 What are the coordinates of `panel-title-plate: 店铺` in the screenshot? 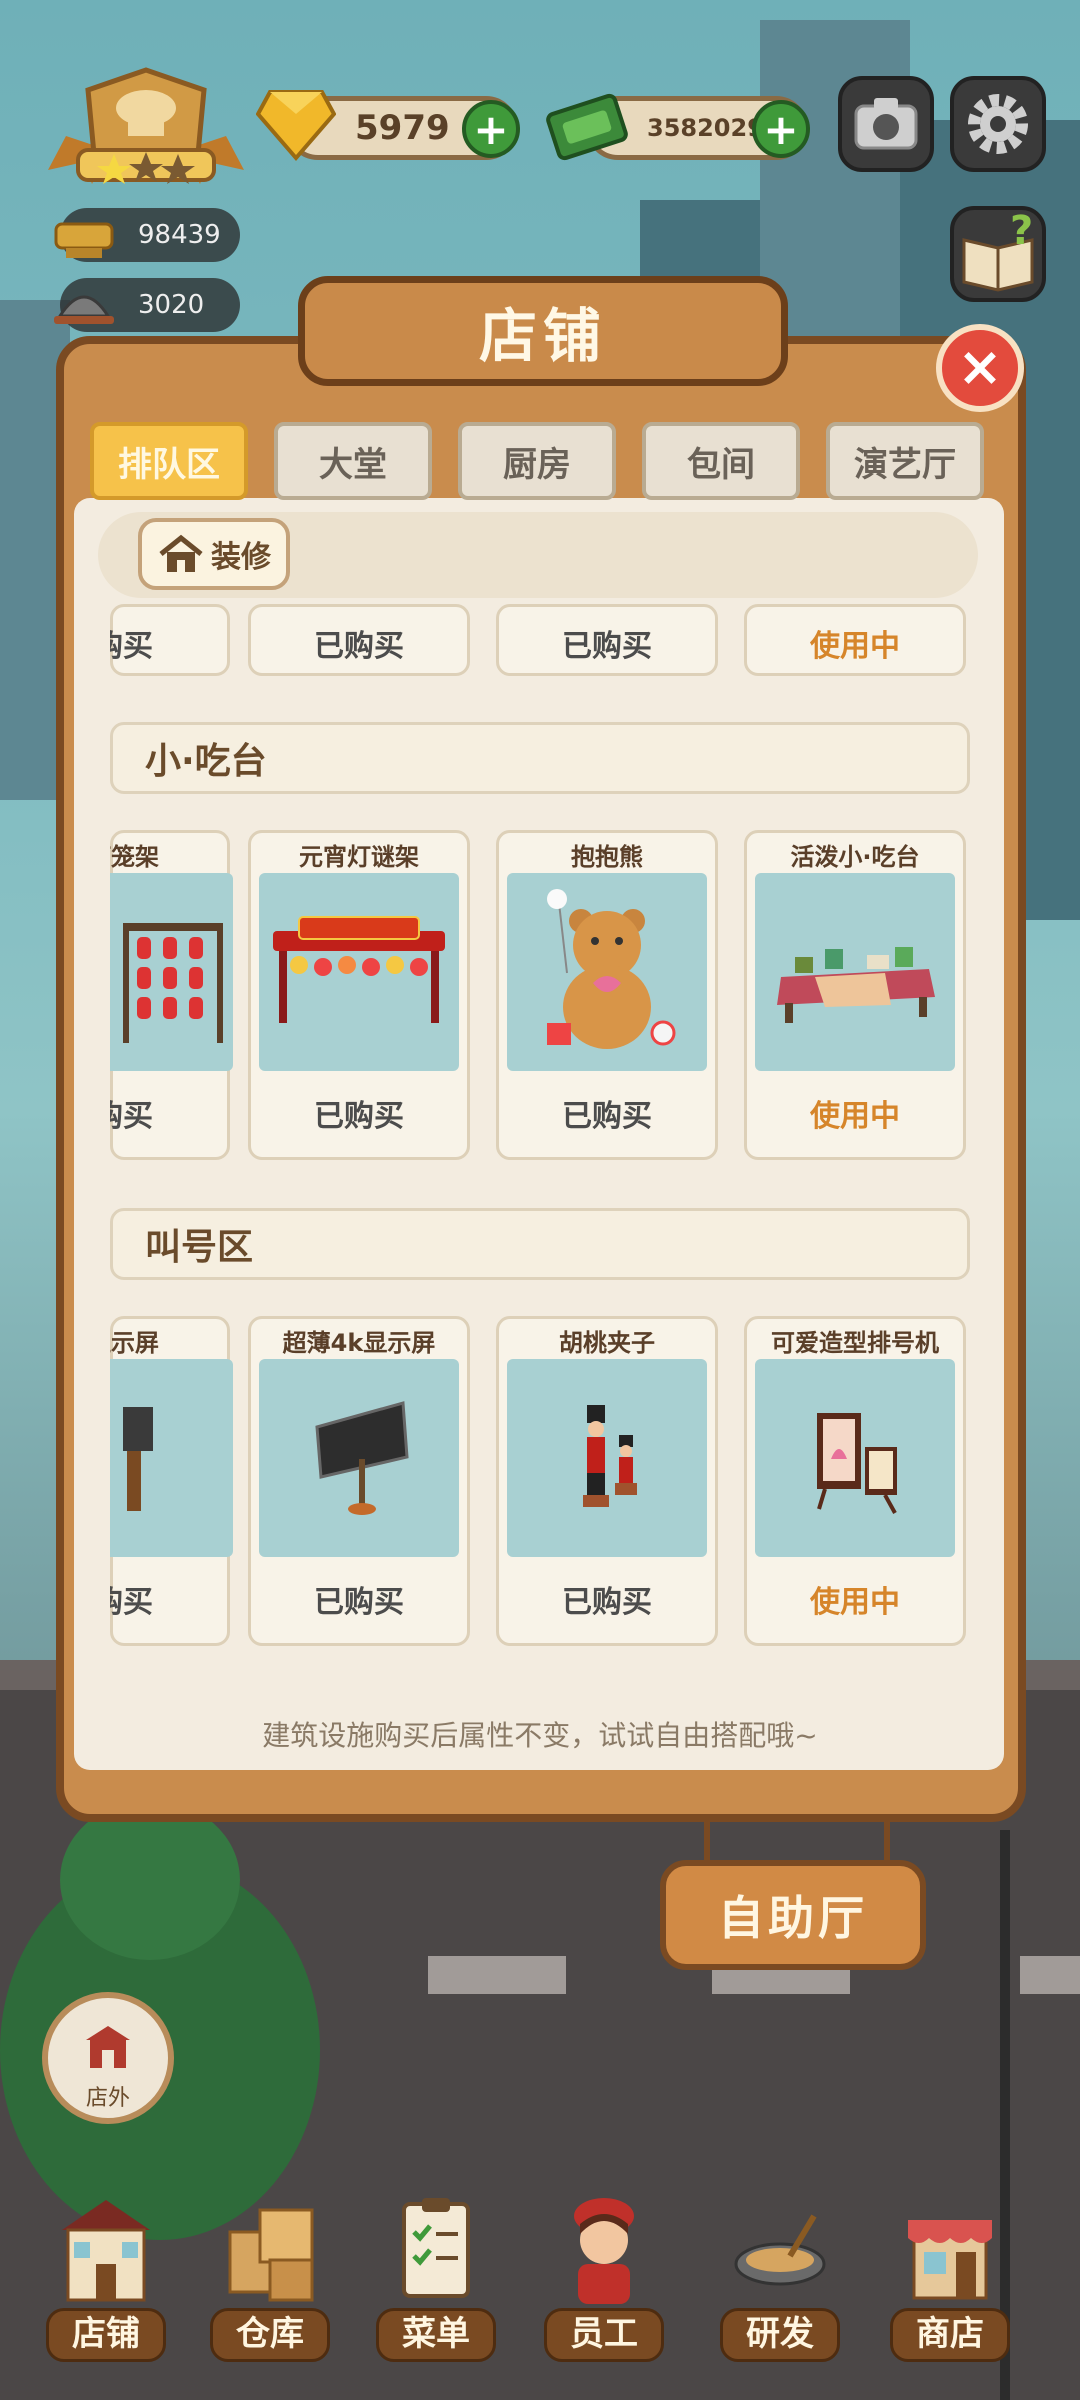 It's located at (543, 331).